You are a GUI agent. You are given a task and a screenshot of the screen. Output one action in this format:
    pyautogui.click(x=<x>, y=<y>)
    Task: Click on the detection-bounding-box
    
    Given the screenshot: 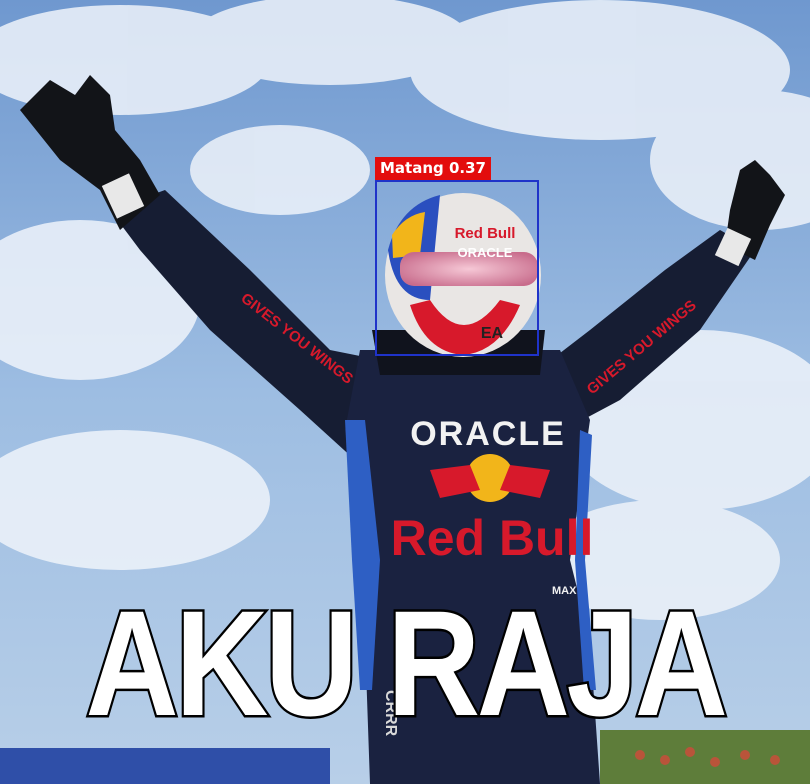 What is the action you would take?
    pyautogui.click(x=457, y=268)
    